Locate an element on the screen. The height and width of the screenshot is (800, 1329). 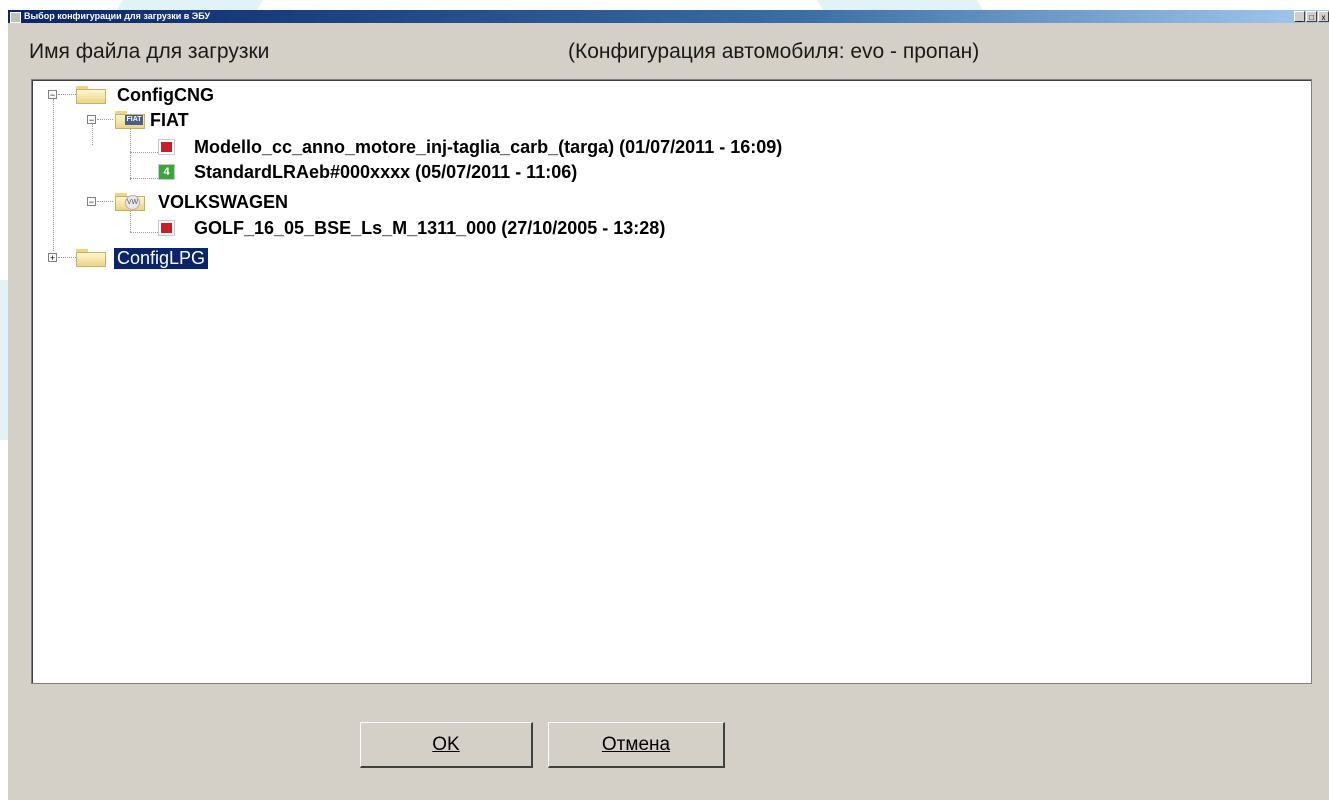
node-label: ConfigLPG is located at coordinates (161, 258).